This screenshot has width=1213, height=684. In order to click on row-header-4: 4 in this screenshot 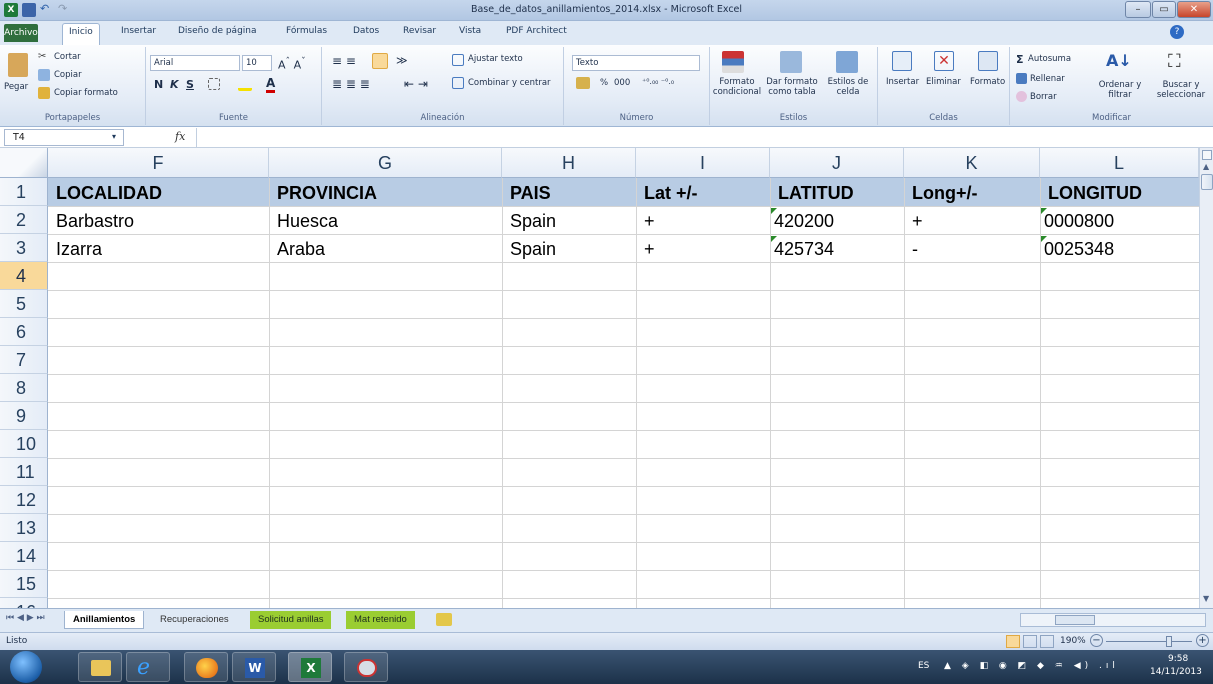, I will do `click(24, 276)`.